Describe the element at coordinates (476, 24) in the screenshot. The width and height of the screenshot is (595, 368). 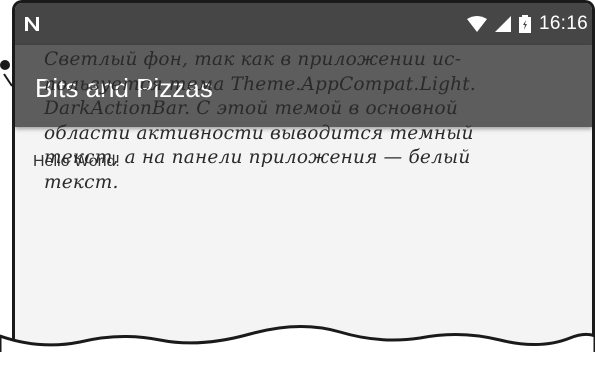
I see `wifi-icon` at that location.